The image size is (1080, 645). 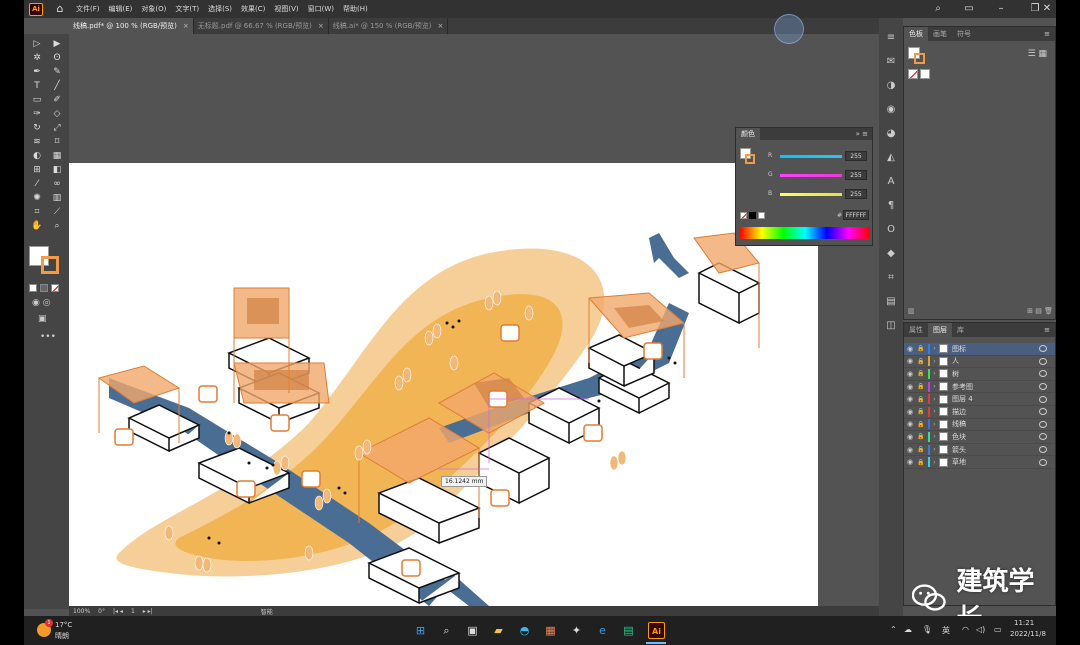 What do you see at coordinates (805, 233) in the screenshot?
I see `color-spectrum` at bounding box center [805, 233].